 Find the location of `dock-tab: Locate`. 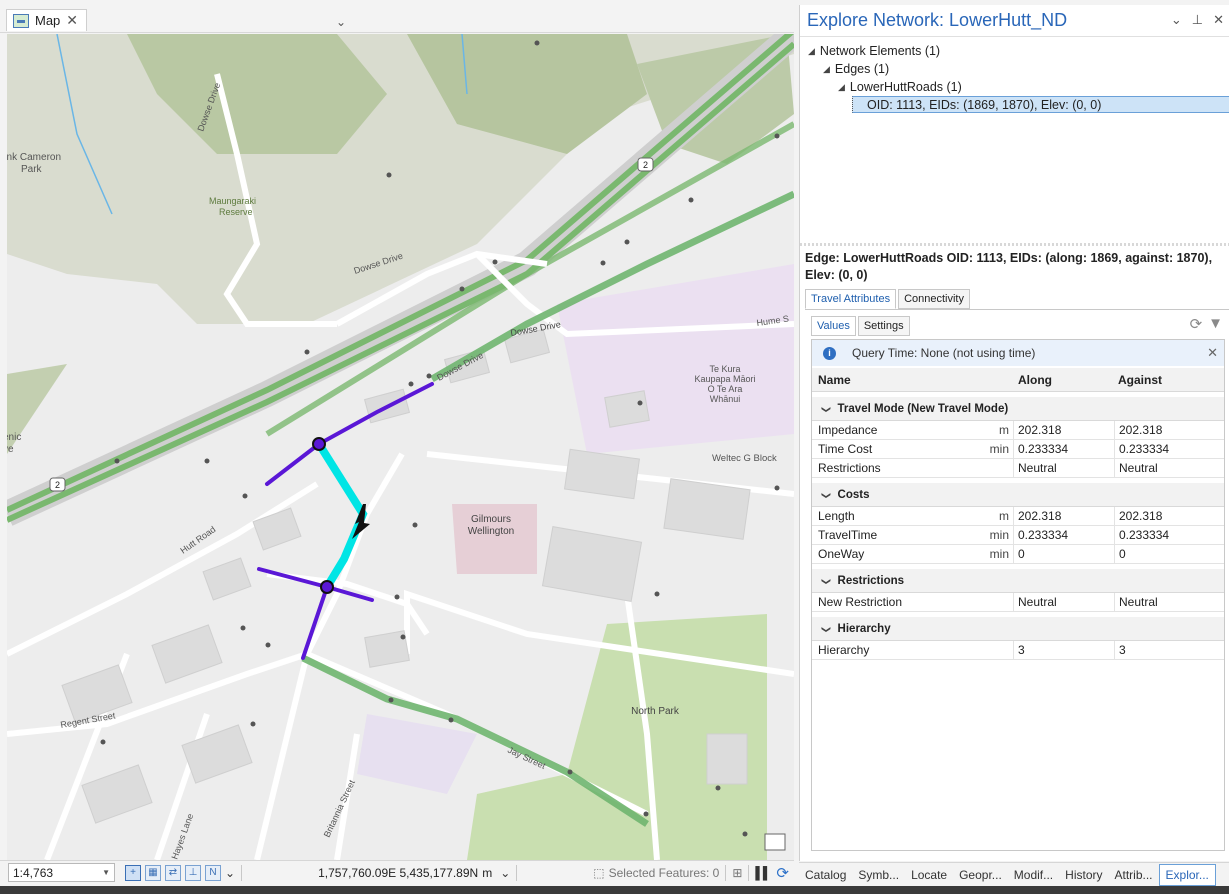

dock-tab: Locate is located at coordinates (929, 875).